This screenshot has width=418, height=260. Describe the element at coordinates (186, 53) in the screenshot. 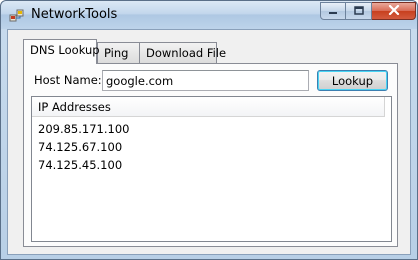

I see `tab-label: Download File` at that location.